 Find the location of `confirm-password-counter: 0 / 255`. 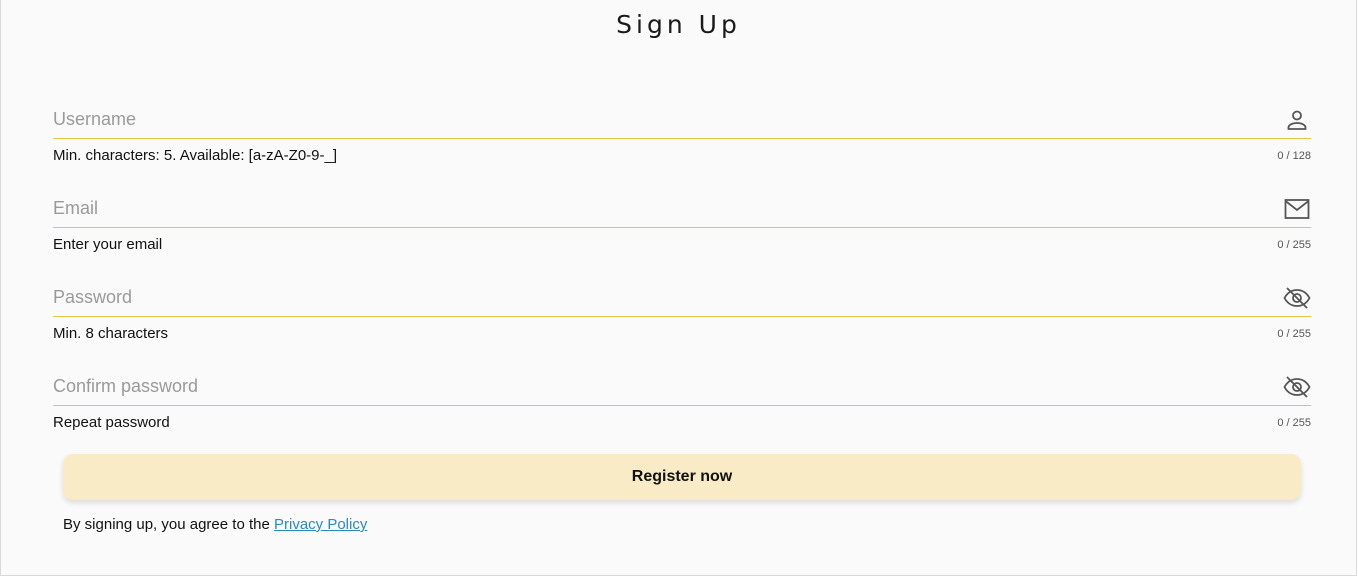

confirm-password-counter: 0 / 255 is located at coordinates (1294, 423).